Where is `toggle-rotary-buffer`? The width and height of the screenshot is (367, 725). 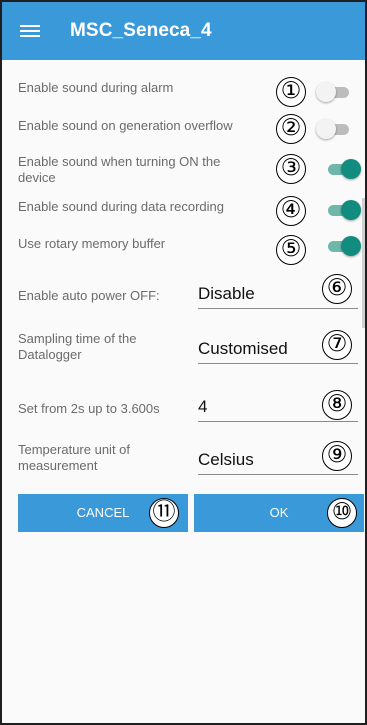
toggle-rotary-buffer is located at coordinates (343, 246).